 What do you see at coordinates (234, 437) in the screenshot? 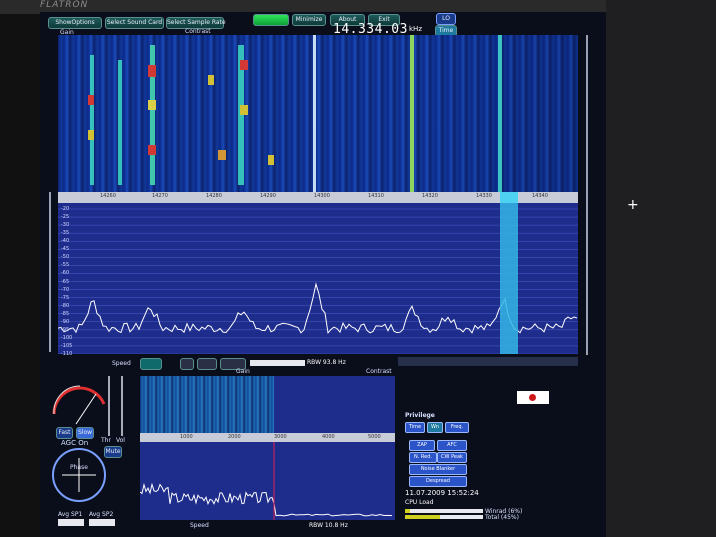
I see `audio-tick: 2000` at bounding box center [234, 437].